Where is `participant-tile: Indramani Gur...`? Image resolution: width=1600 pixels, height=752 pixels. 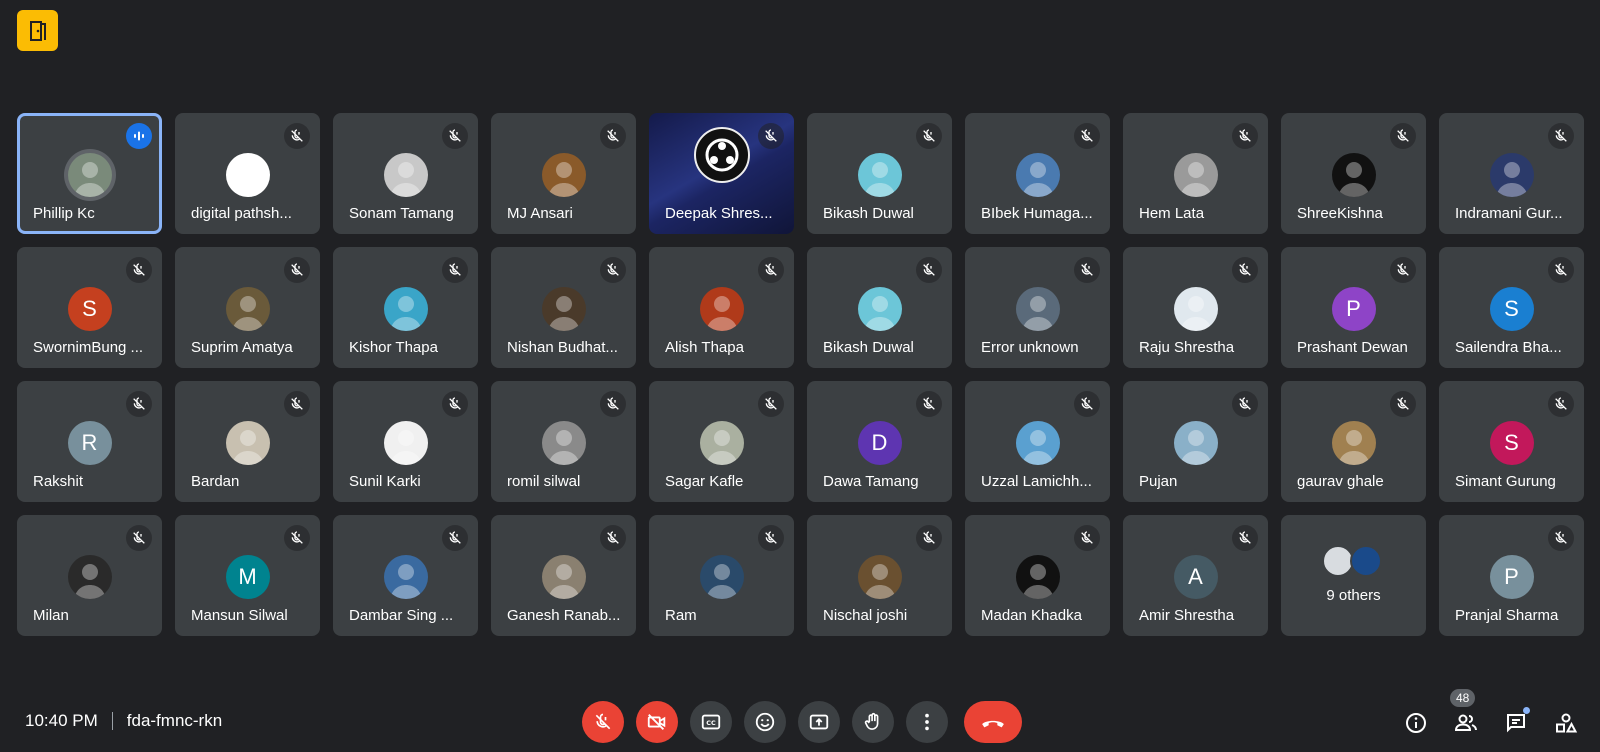 participant-tile: Indramani Gur... is located at coordinates (1511, 173).